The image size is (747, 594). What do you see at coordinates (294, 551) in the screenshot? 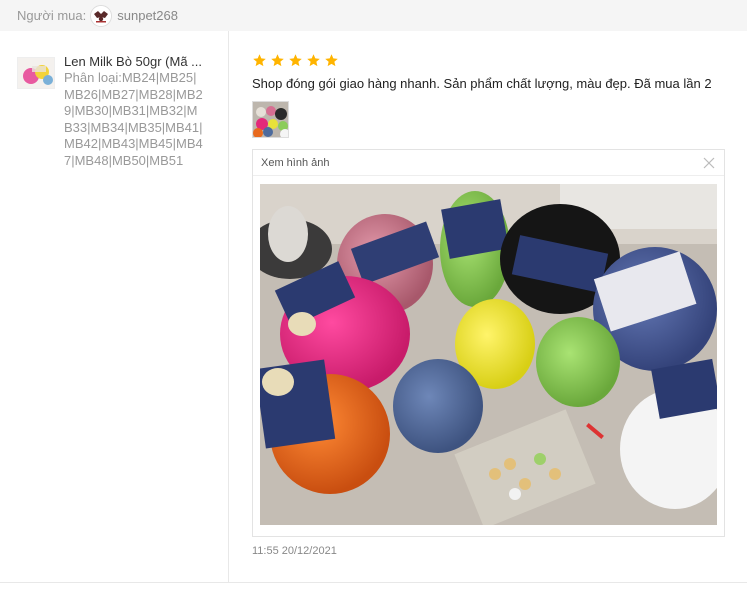
I see `review-timestamp: 11:55 20/12/2021` at bounding box center [294, 551].